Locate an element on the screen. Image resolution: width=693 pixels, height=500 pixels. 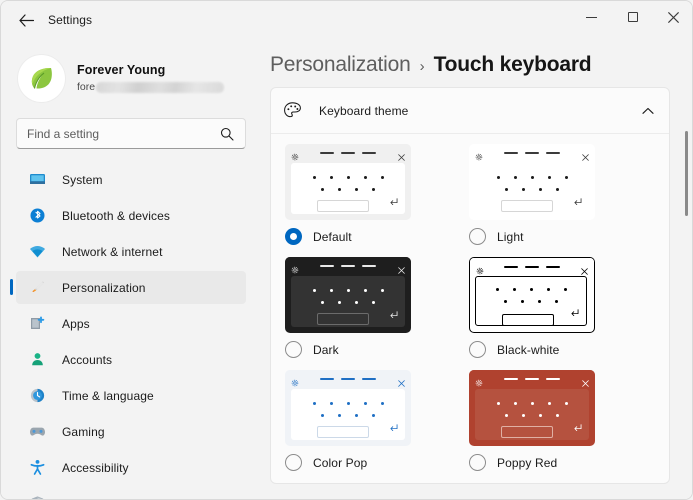
sidebar-item-network-internet: Network & internet is located at coordinates (131, 251).